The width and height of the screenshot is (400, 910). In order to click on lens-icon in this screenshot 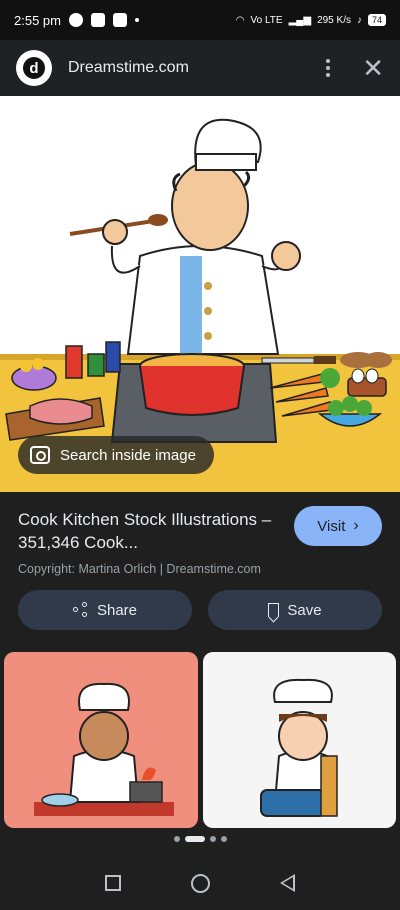, I will do `click(40, 455)`.